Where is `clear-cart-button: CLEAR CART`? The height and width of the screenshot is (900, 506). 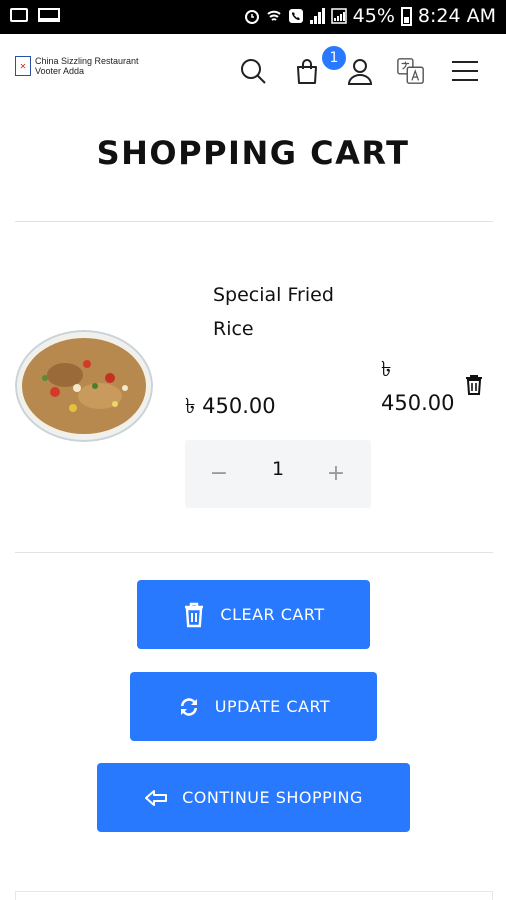
clear-cart-button: CLEAR CART is located at coordinates (253, 614).